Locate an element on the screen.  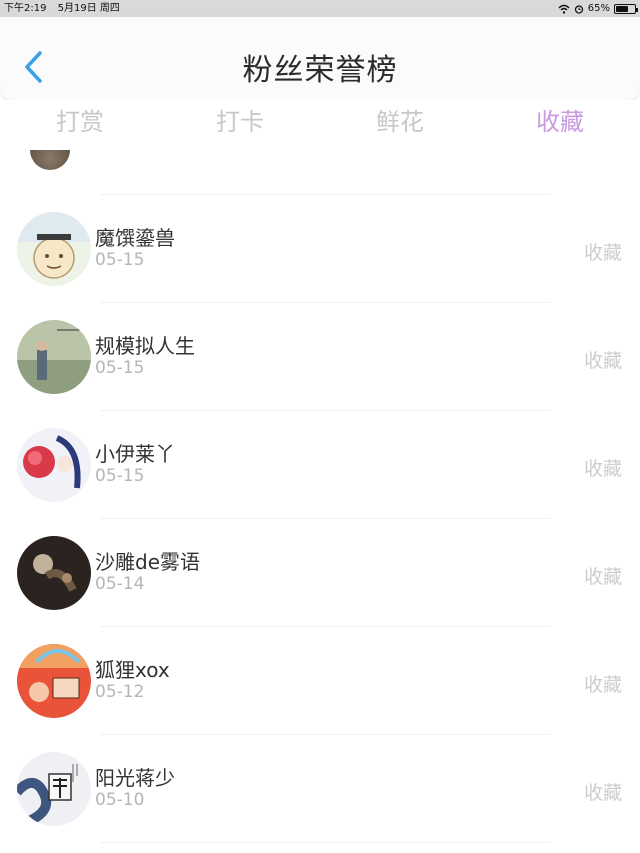
fan-name: 沙雕de雾语 is located at coordinates (147, 562).